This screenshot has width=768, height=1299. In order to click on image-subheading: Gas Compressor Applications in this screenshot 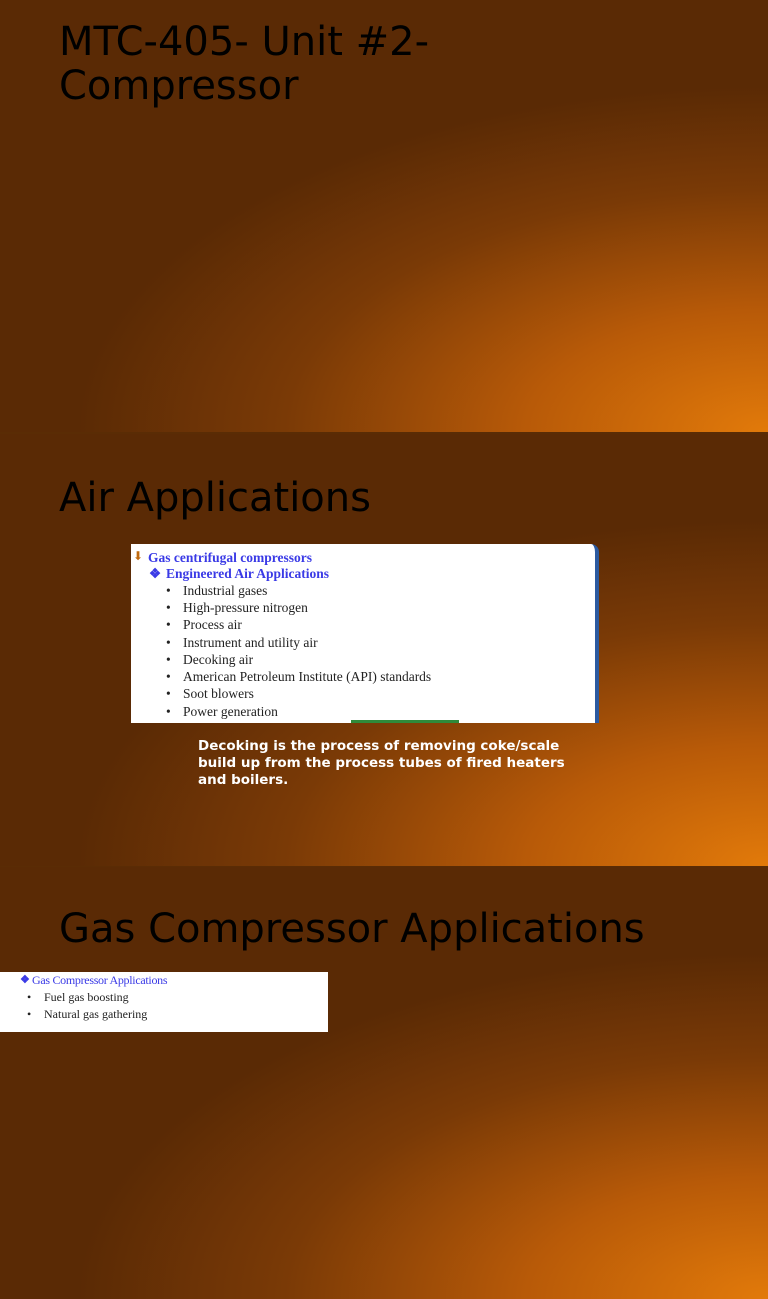, I will do `click(100, 980)`.